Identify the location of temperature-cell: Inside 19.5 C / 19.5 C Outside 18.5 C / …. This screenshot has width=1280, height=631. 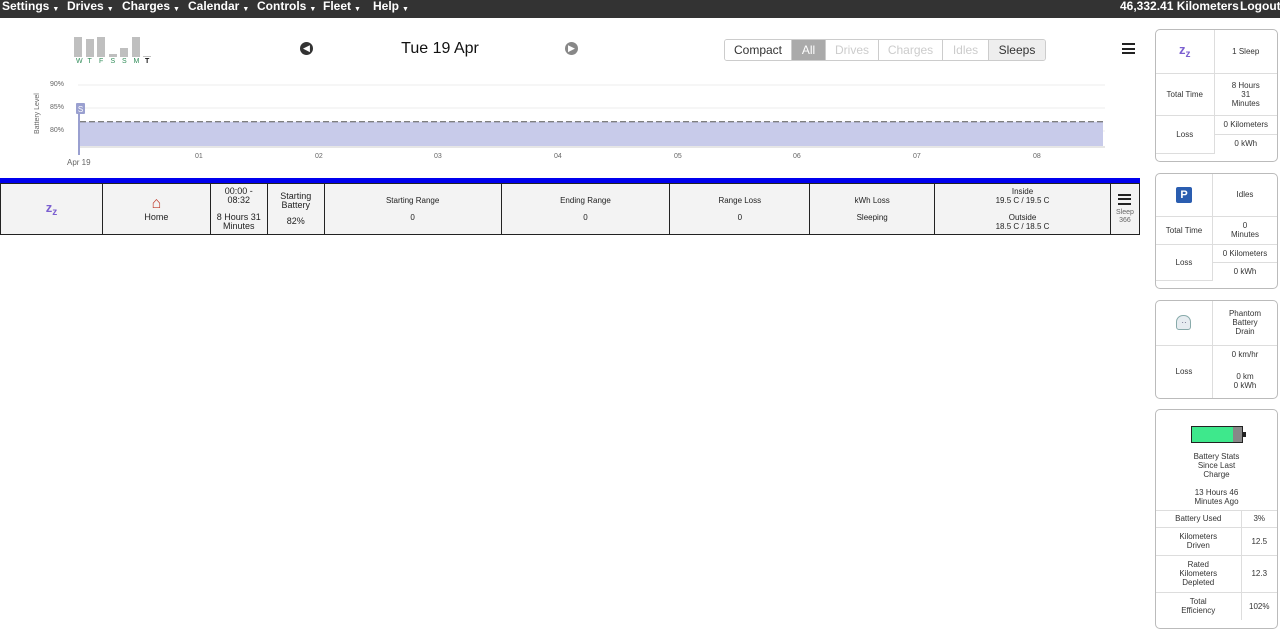
(1022, 209).